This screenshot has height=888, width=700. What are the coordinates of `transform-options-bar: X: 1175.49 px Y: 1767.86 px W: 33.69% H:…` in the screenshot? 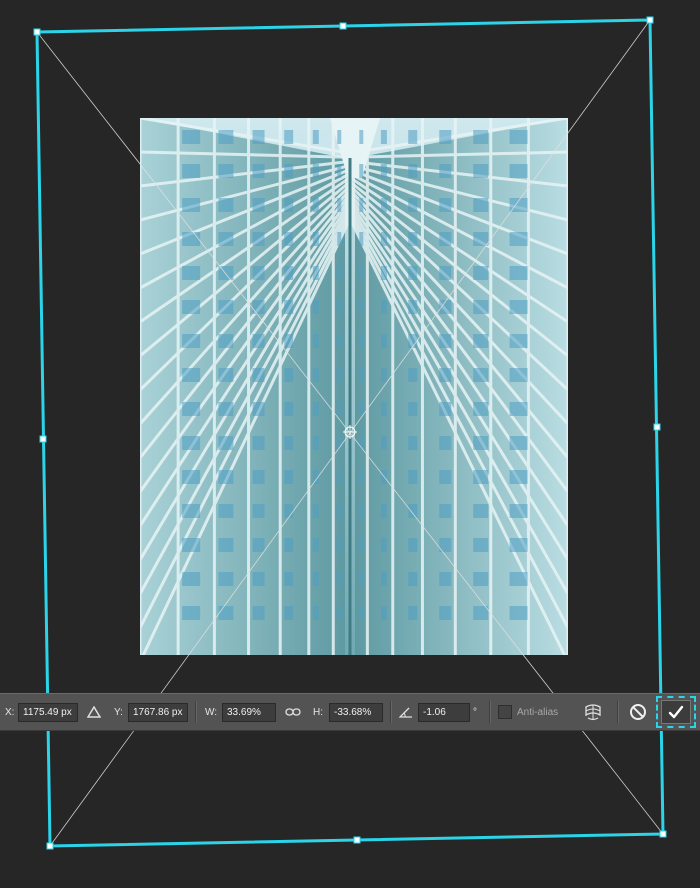 It's located at (350, 712).